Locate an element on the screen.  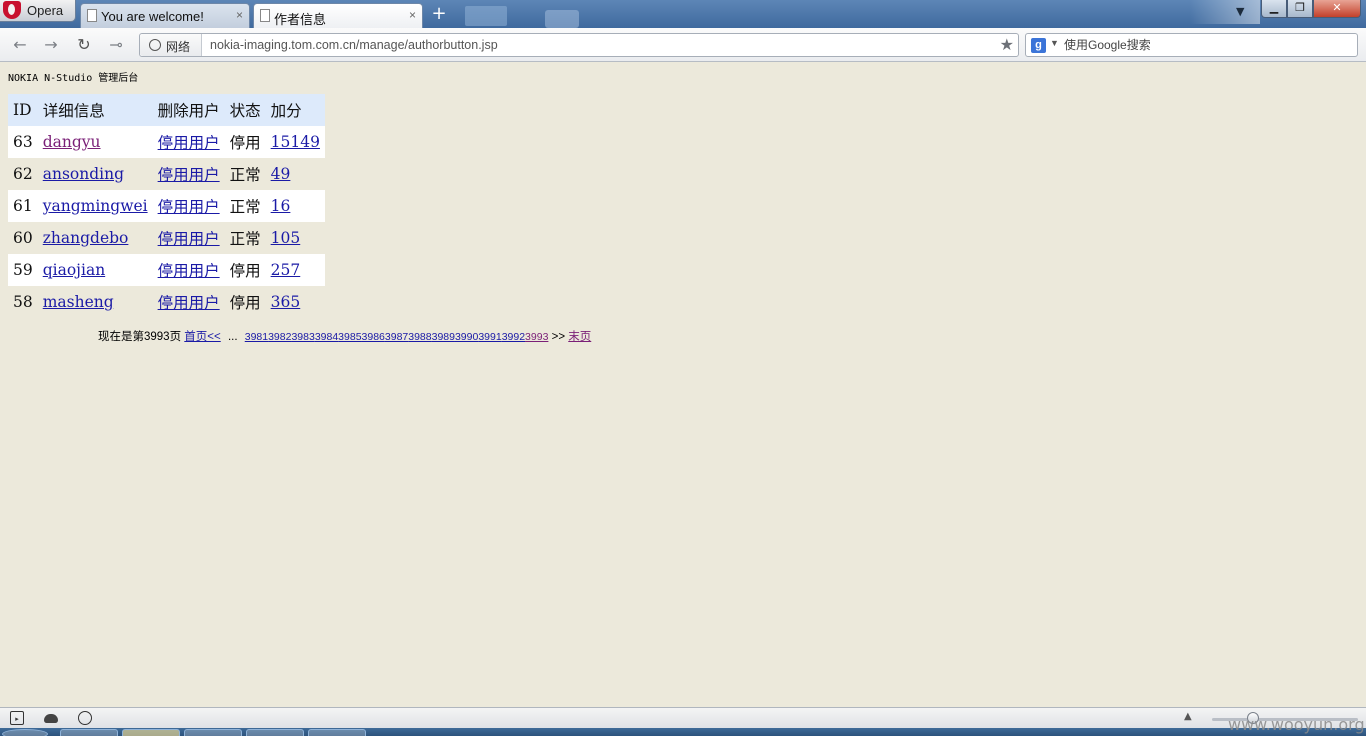
back-arrow-icon: ← is located at coordinates (20, 45).